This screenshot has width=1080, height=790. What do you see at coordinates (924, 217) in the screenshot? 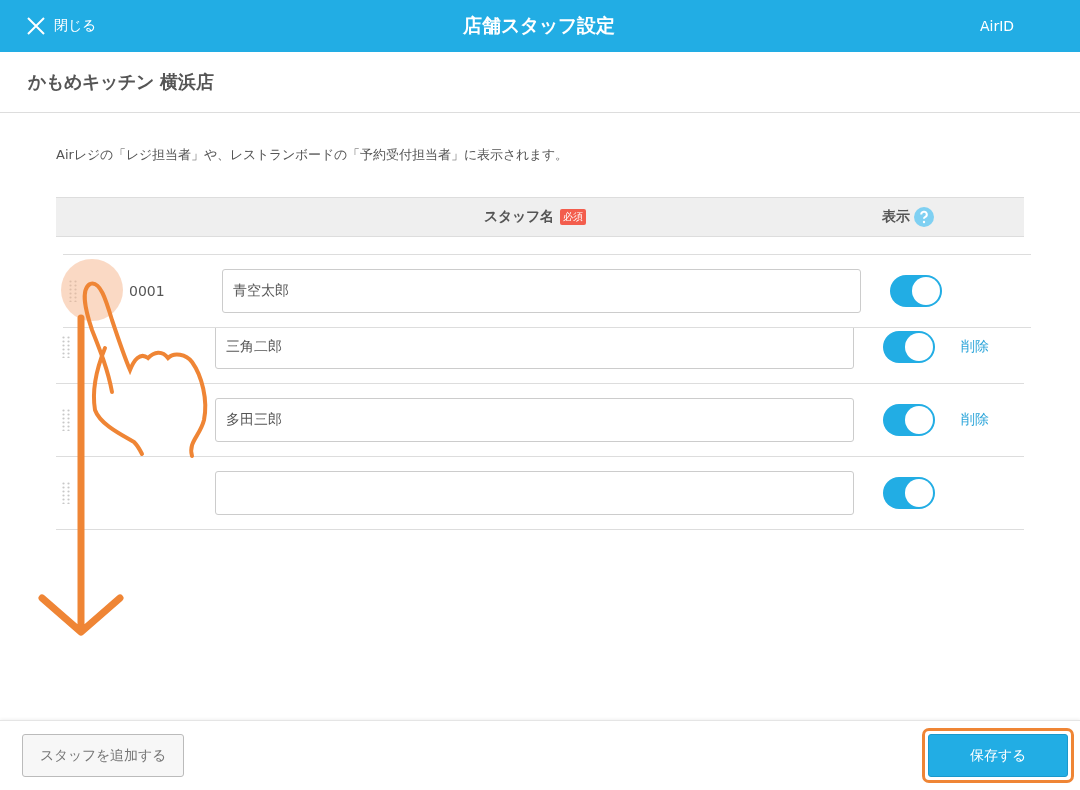
I see `help-icon` at bounding box center [924, 217].